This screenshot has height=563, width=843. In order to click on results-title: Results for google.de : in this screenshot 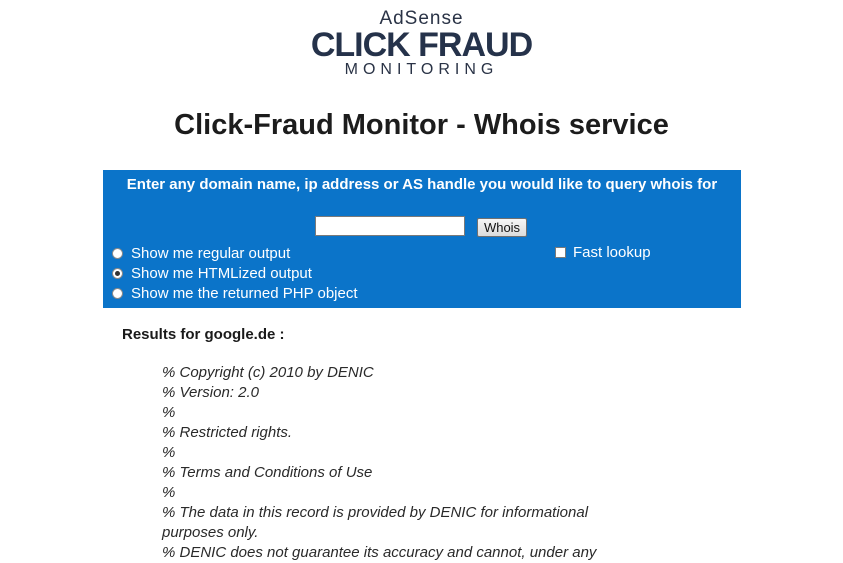, I will do `click(203, 334)`.